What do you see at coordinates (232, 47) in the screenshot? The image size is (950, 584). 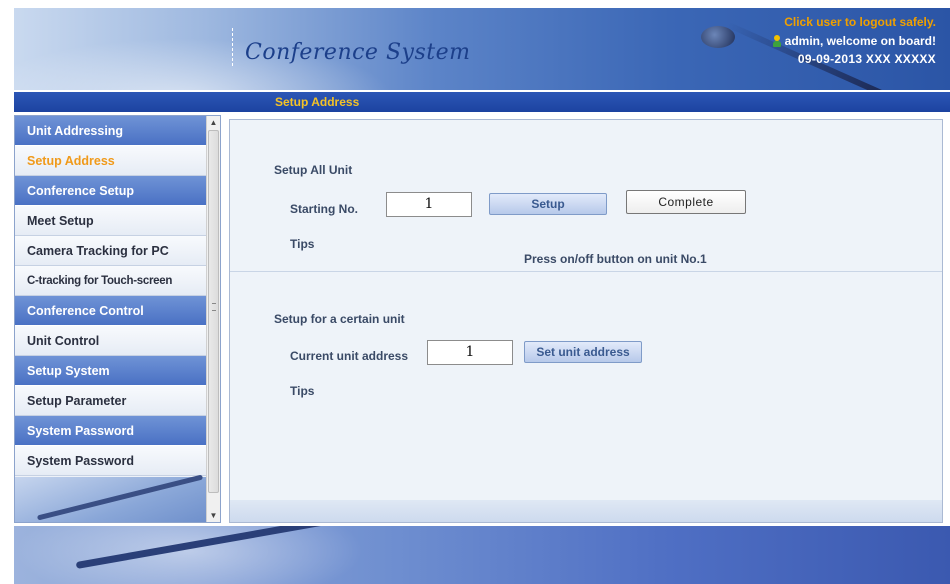 I see `title-divider` at bounding box center [232, 47].